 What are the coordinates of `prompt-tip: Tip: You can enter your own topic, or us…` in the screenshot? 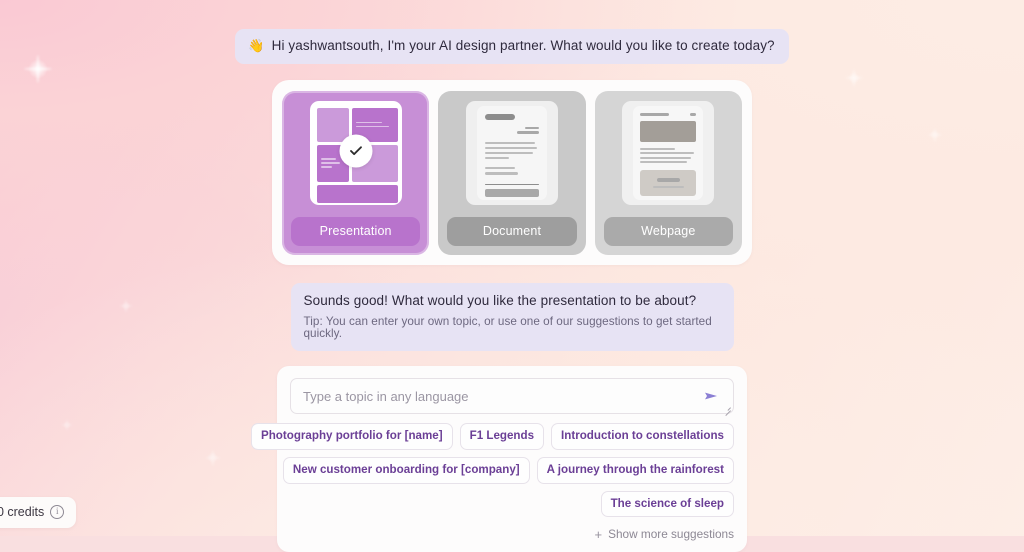 It's located at (507, 327).